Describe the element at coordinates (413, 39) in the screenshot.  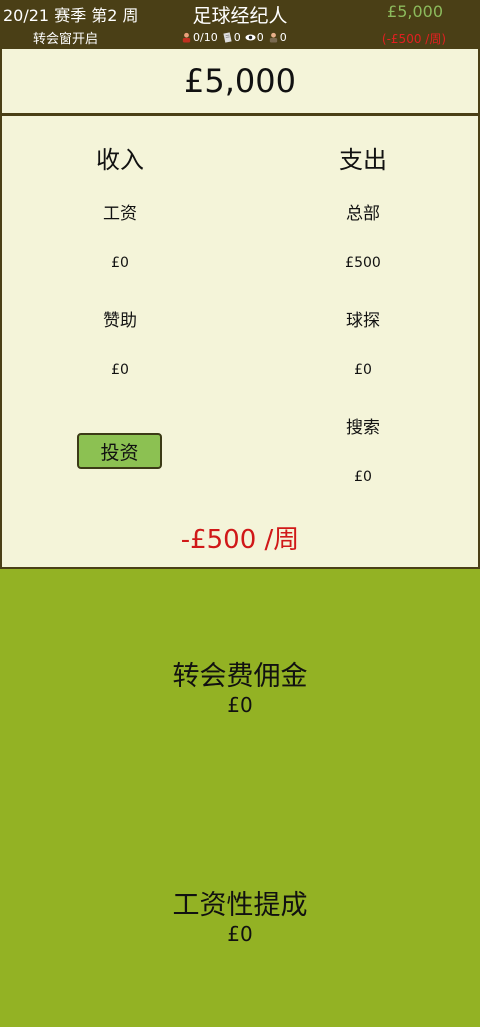
I see `header-weekly-rate: (-£500 /周)` at that location.